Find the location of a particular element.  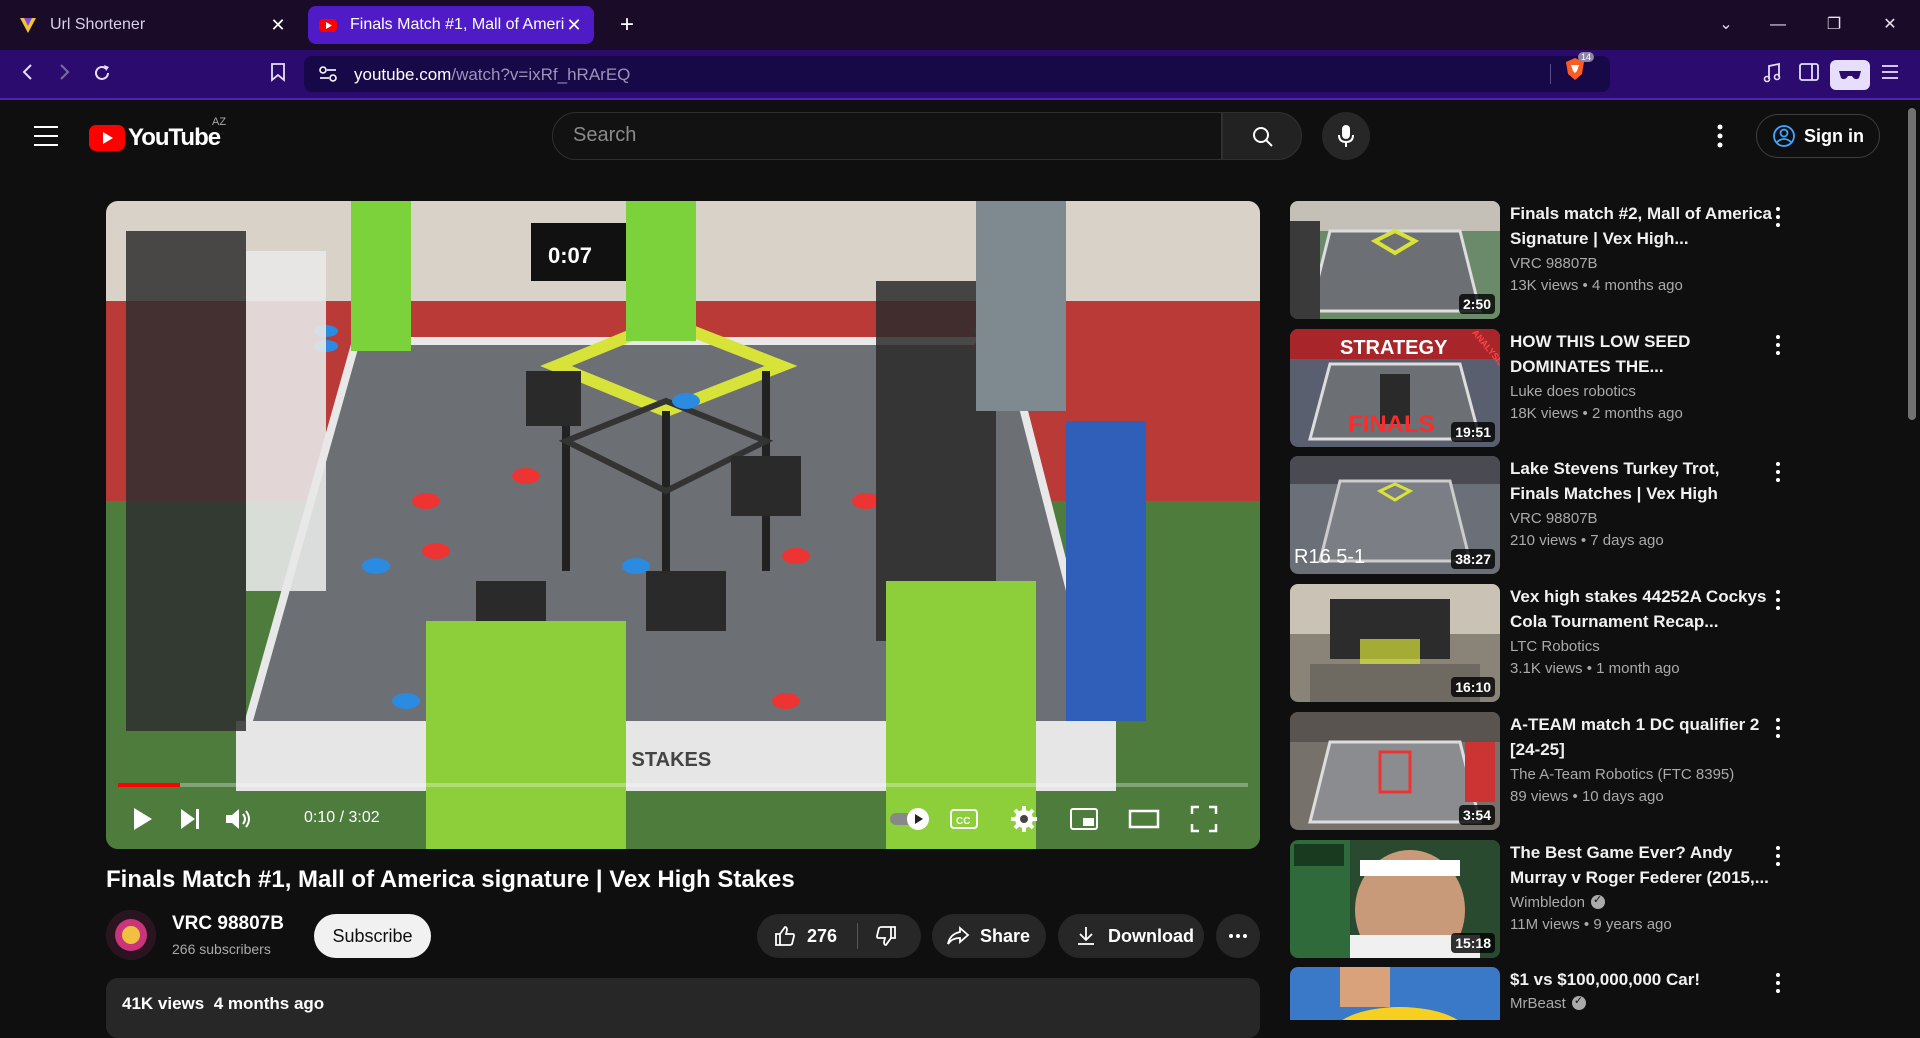

back-button is located at coordinates (28, 75).